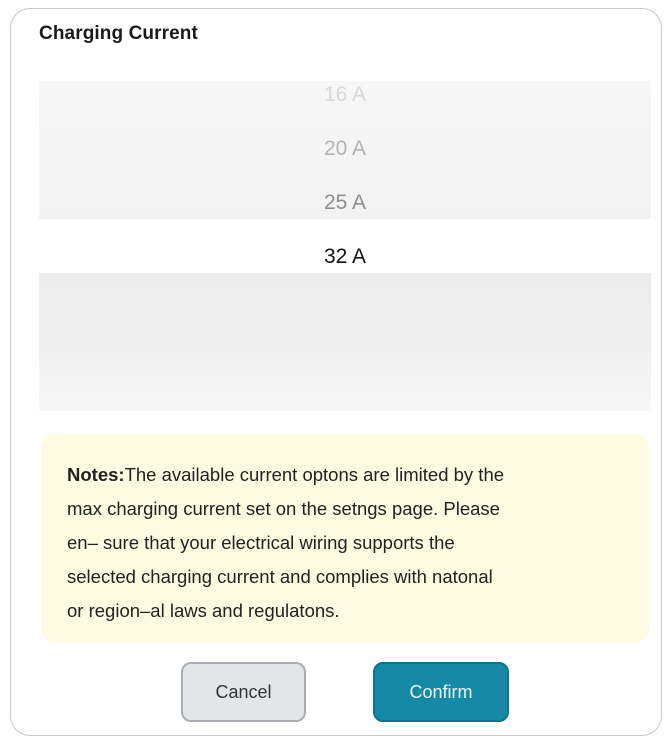  Describe the element at coordinates (345, 257) in the screenshot. I see `picker-option-selected: 32 A` at that location.